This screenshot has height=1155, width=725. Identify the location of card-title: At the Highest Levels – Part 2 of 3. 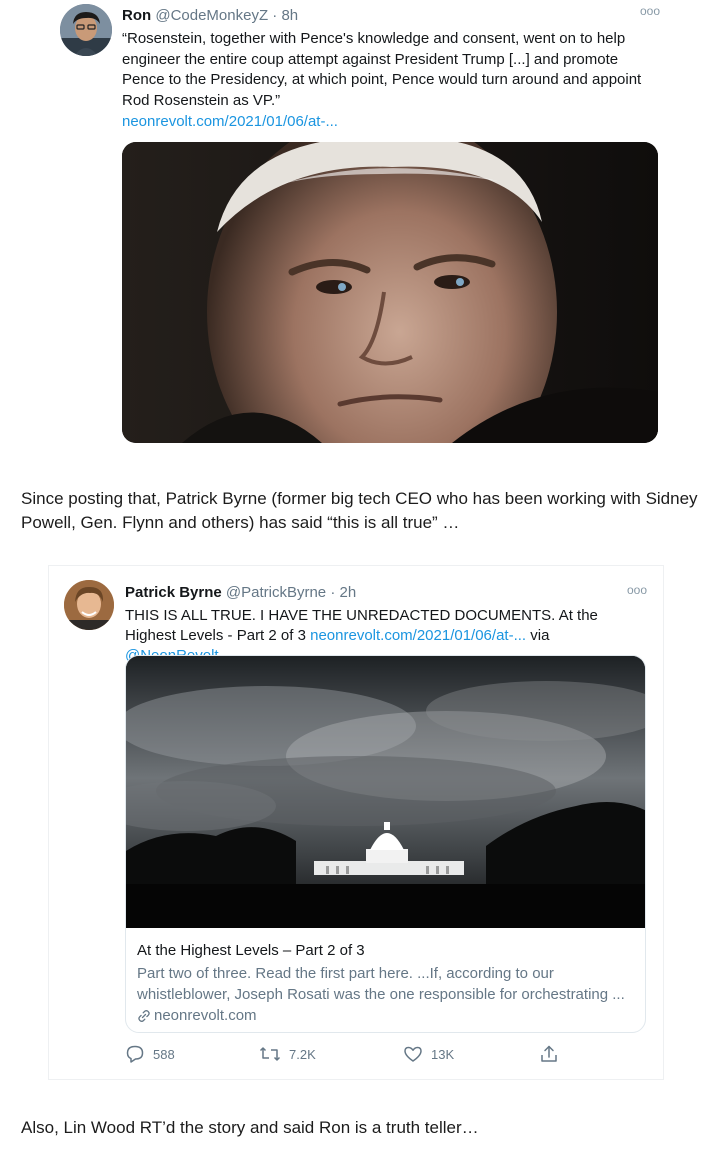
(251, 951).